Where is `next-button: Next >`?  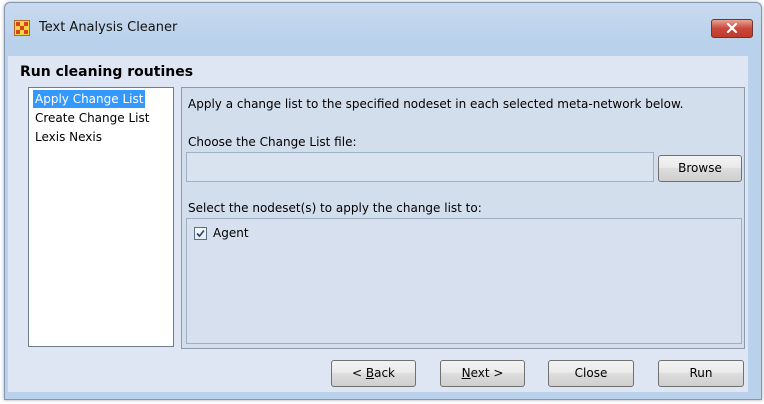
next-button: Next > is located at coordinates (482, 373).